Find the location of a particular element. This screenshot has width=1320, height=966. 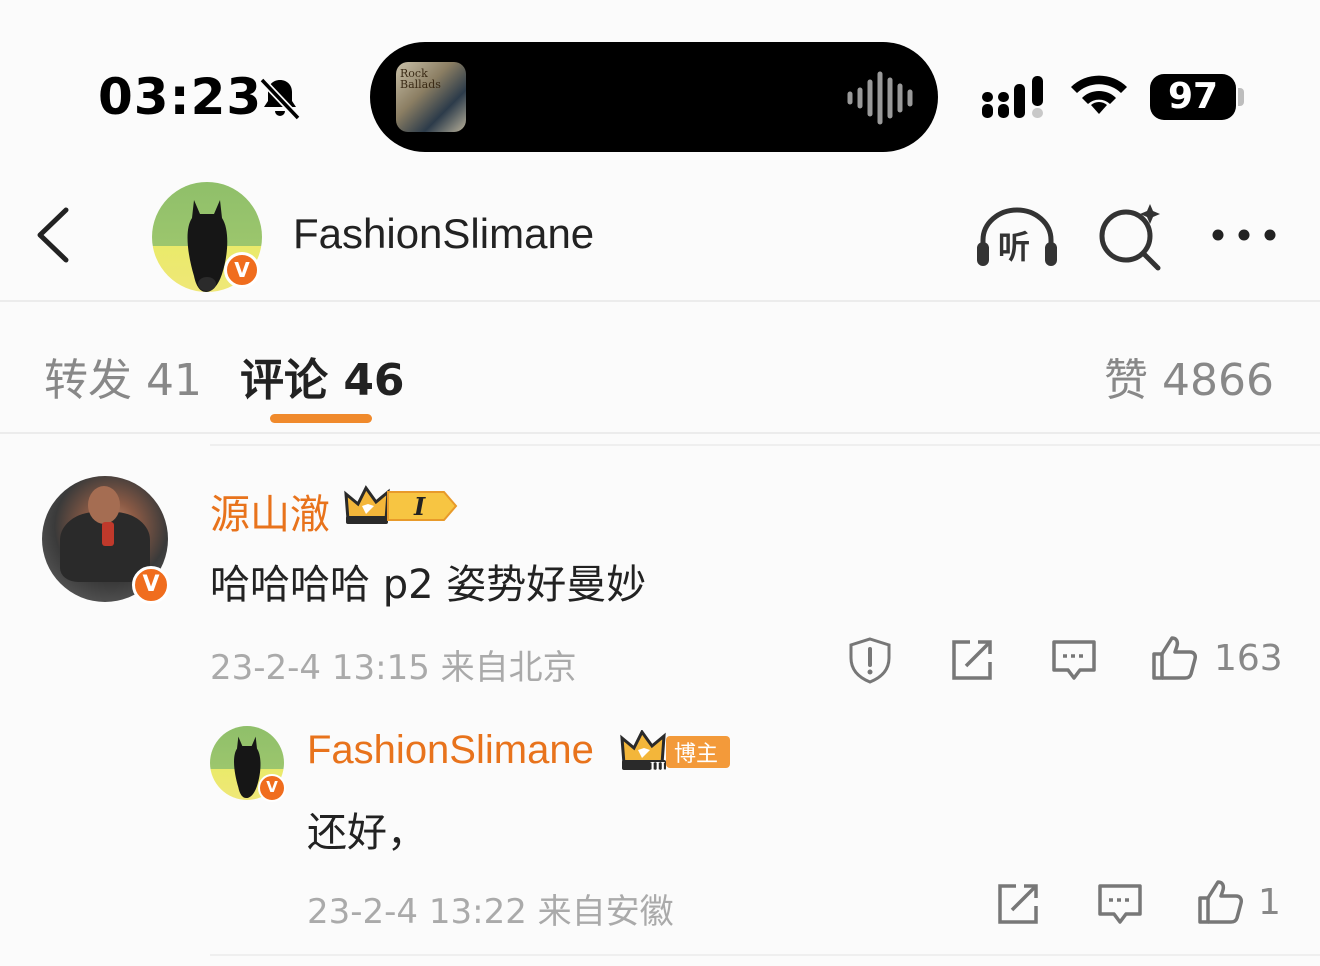

listen-label: 听 is located at coordinates (1014, 247).